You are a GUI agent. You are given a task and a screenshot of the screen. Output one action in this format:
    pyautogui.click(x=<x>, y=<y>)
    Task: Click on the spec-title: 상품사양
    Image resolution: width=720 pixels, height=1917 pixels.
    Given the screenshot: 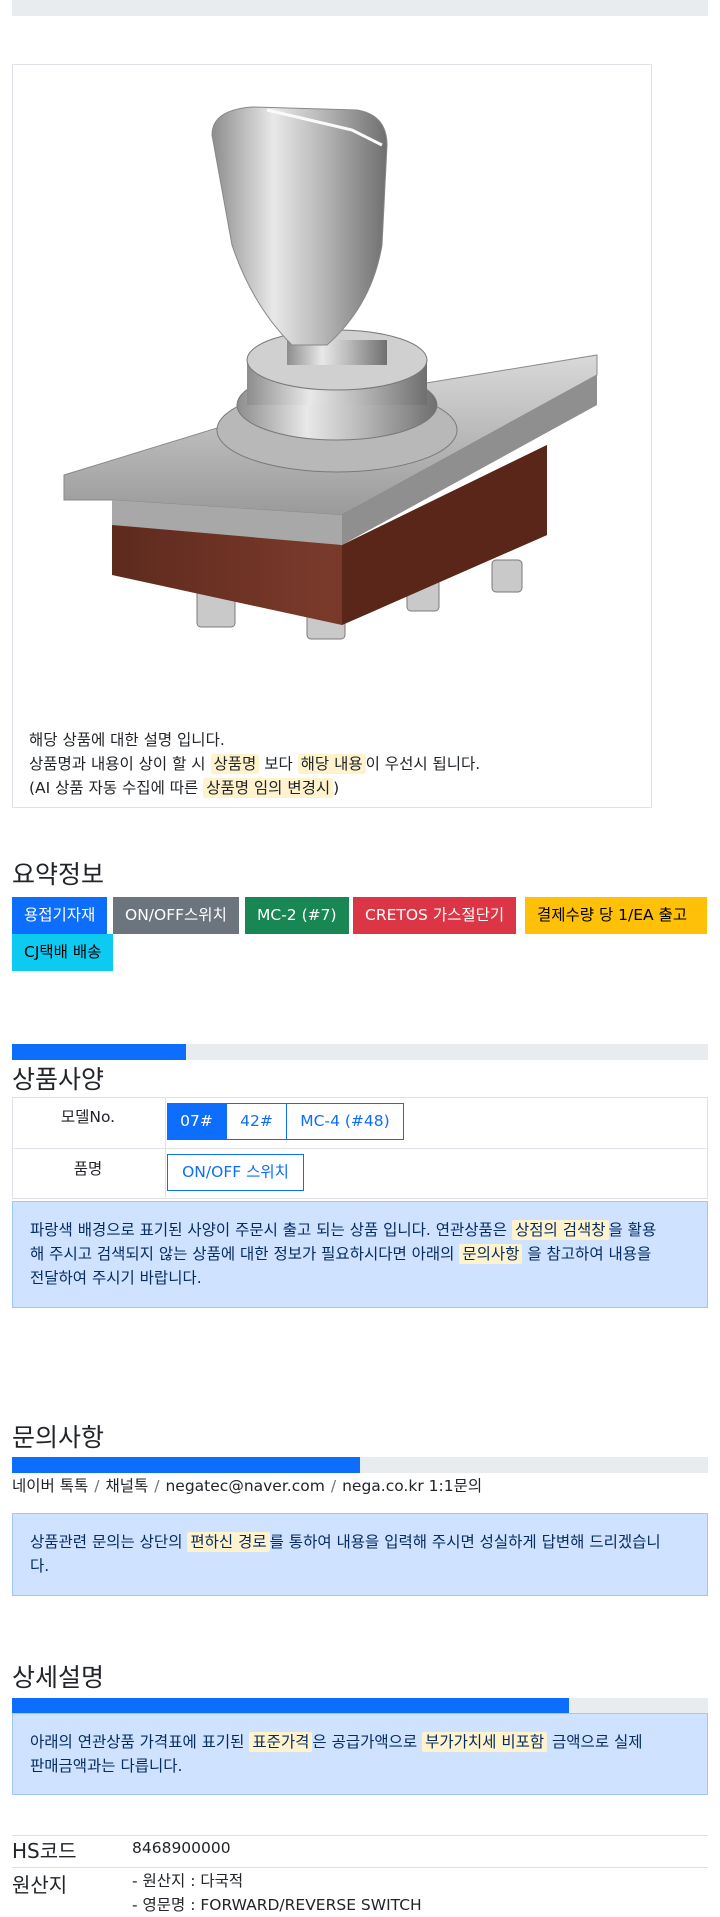 What is the action you would take?
    pyautogui.click(x=58, y=1079)
    